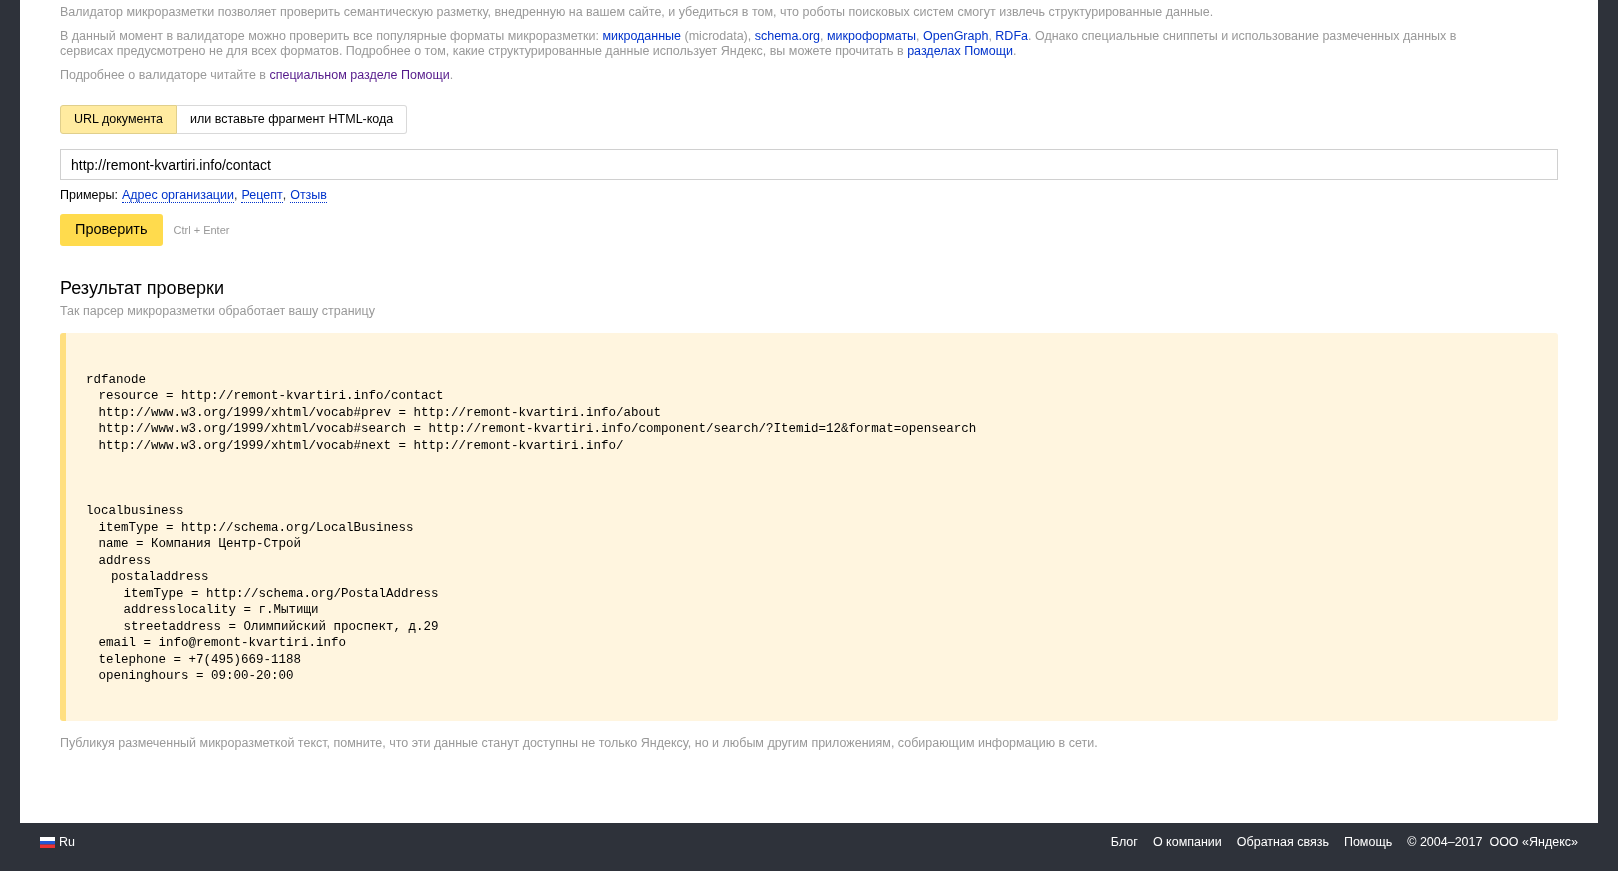  Describe the element at coordinates (67, 842) in the screenshot. I see `language-link: Ru` at that location.